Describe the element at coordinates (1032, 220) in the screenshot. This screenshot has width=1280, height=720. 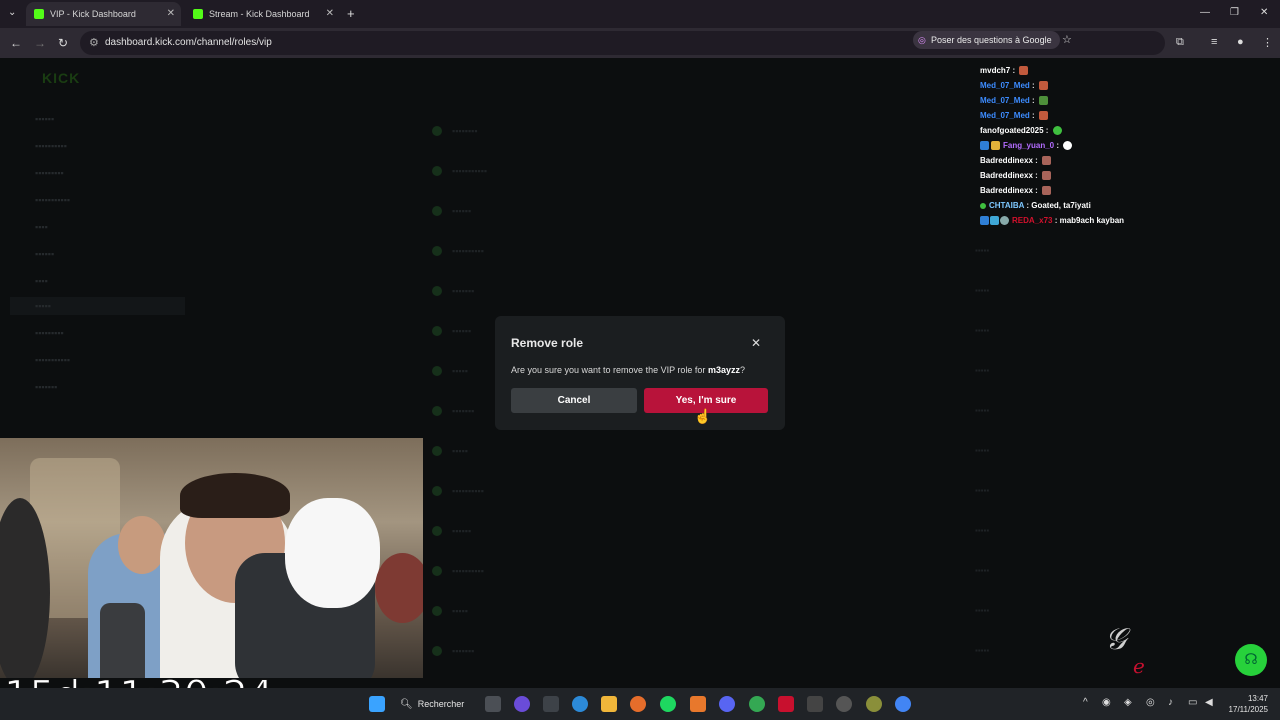
I see `chat-username: REDA_x73` at that location.